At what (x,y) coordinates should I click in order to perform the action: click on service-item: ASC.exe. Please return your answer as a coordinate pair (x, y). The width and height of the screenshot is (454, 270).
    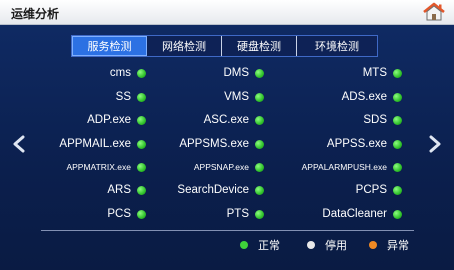
    Looking at the image, I should click on (234, 120).